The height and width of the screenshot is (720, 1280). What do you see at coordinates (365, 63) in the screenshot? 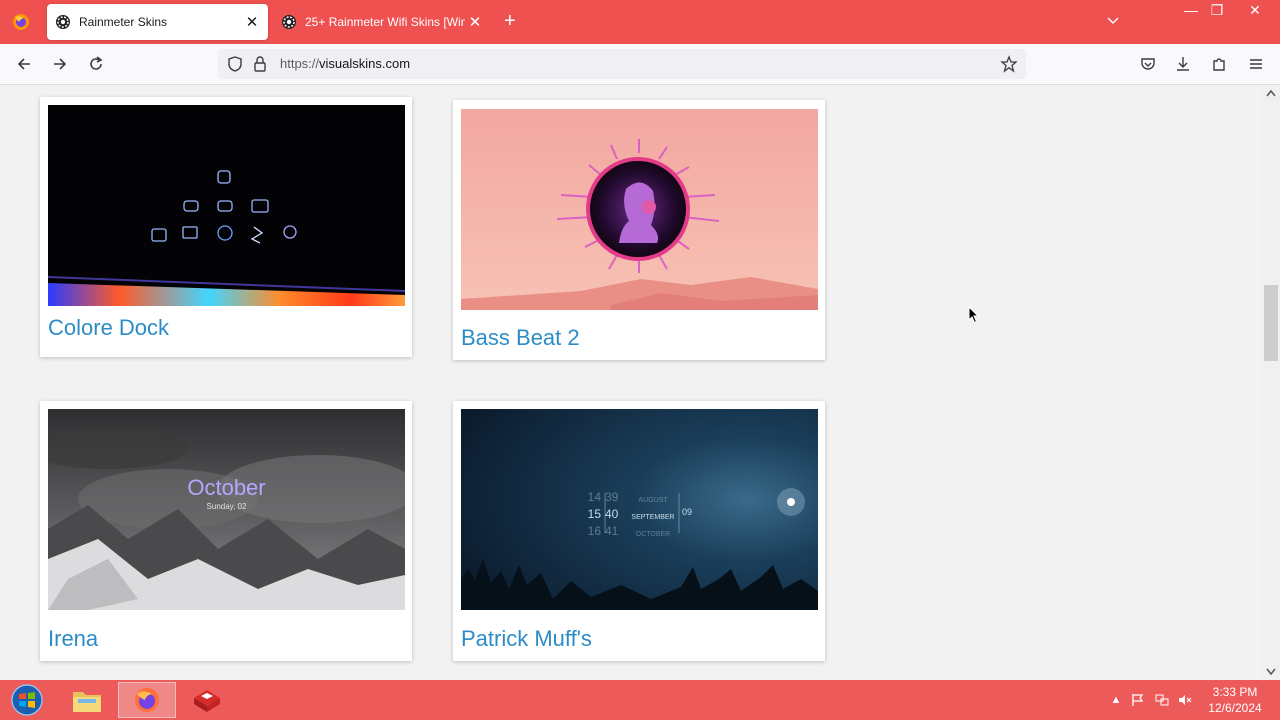
I see `url-host: visualskins.com` at bounding box center [365, 63].